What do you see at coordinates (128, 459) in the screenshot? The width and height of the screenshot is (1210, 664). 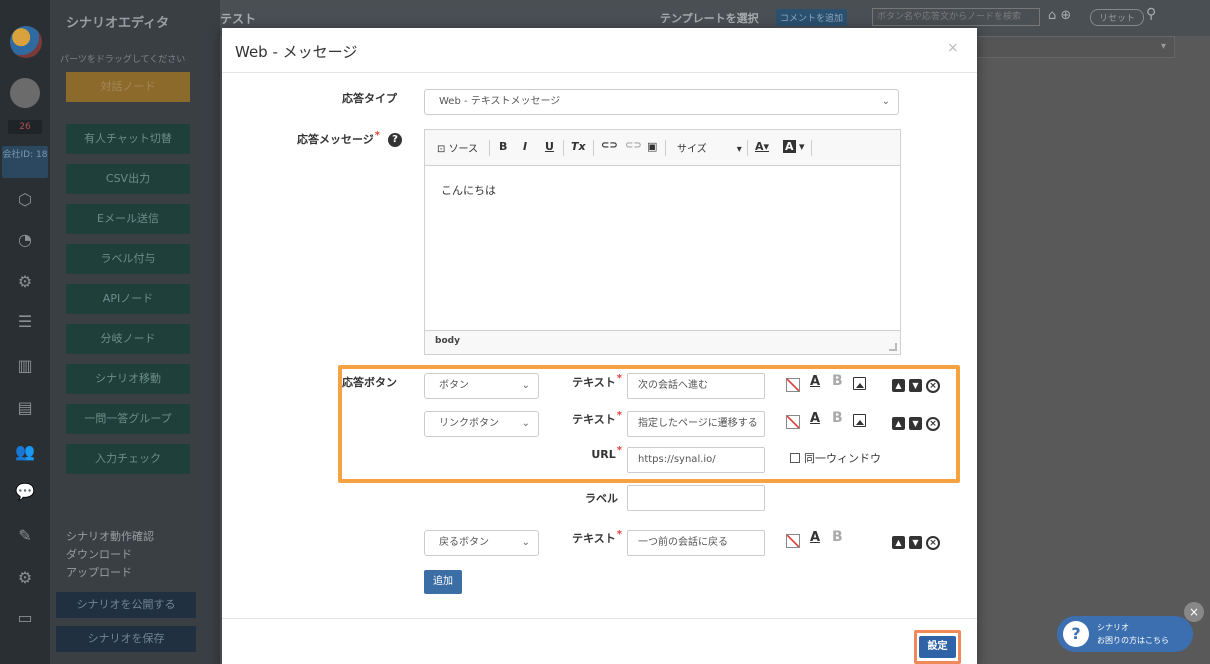 I see `node-input-check: 入力チェック` at bounding box center [128, 459].